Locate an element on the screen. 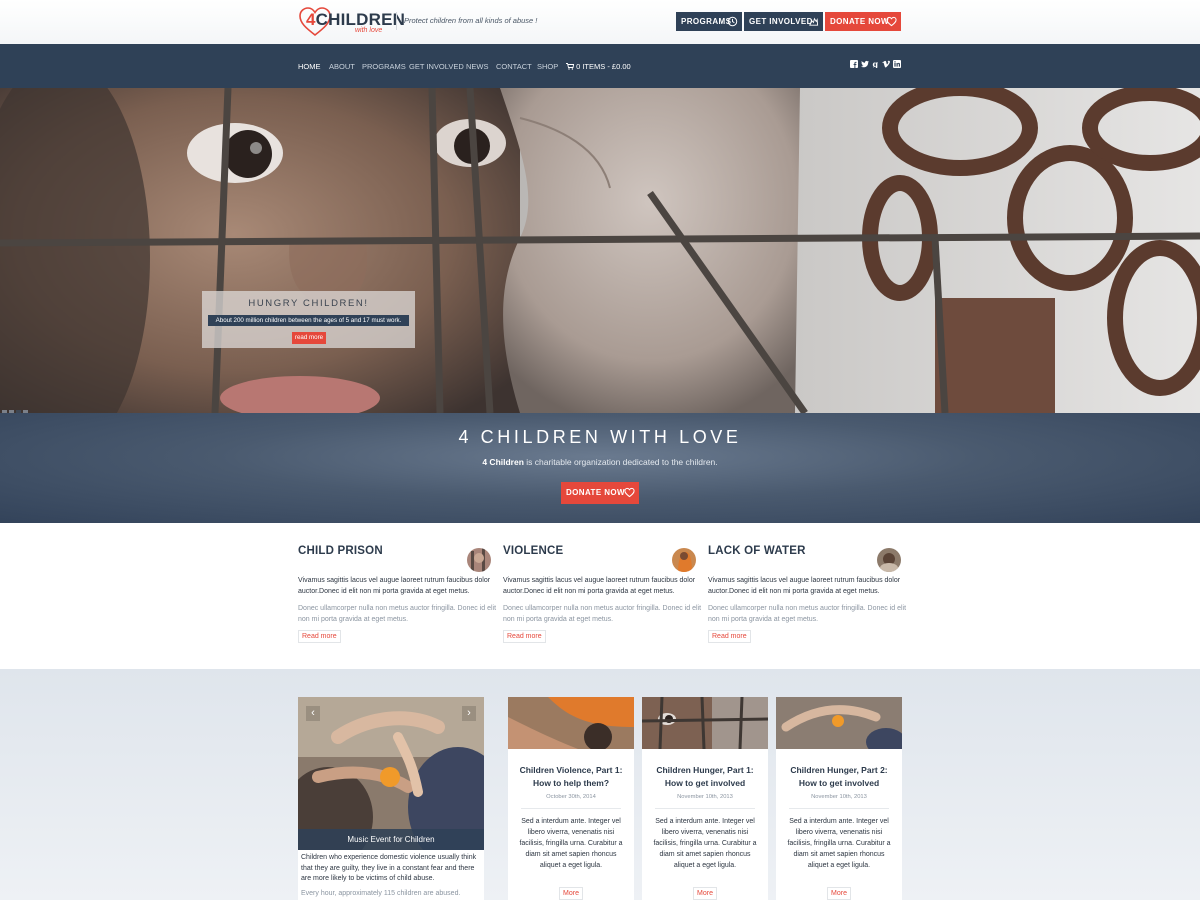 Image resolution: width=1200 pixels, height=900 pixels. get-involved-button-label: GET INVOLVED is located at coordinates (781, 21).